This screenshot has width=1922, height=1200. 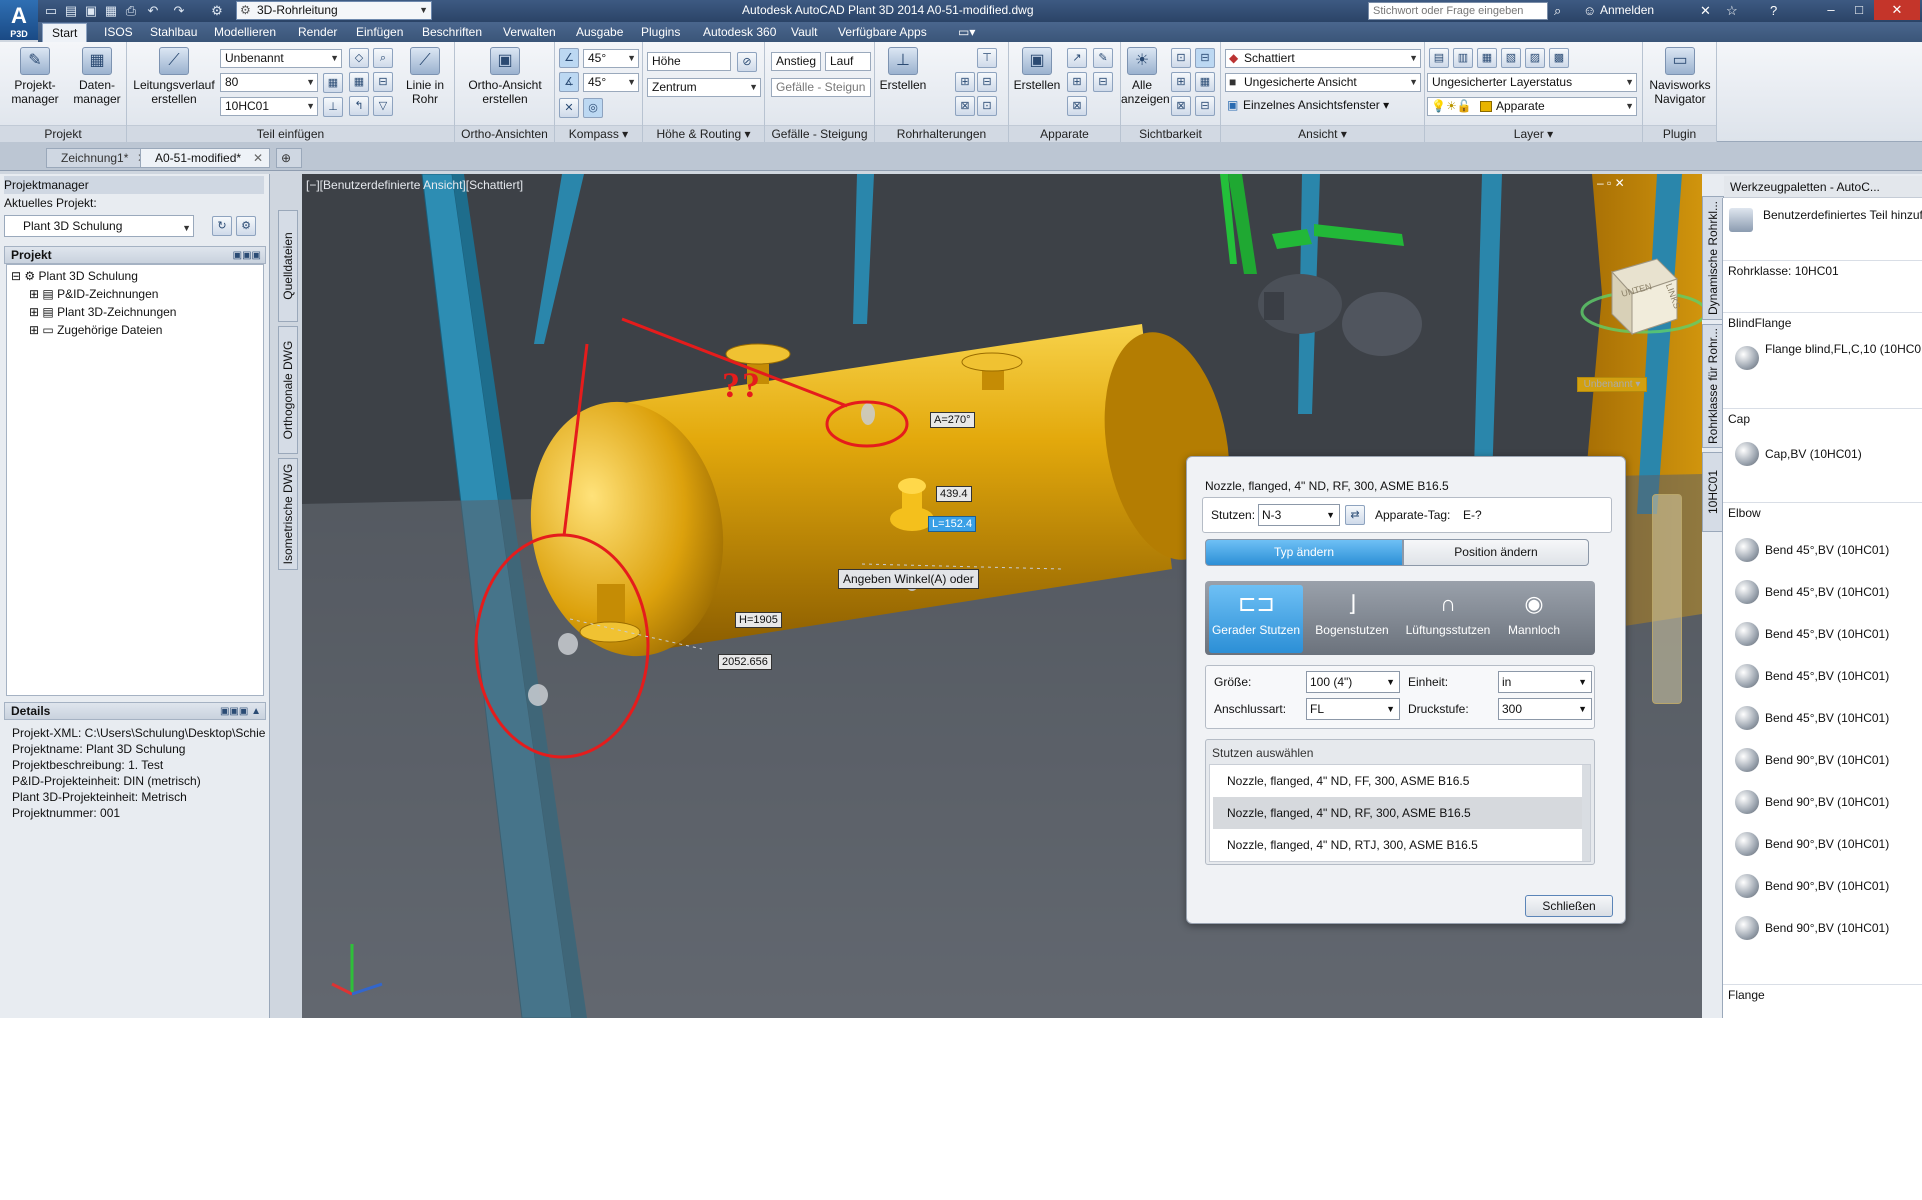 I want to click on elevation-field: Höhe, so click(x=689, y=61).